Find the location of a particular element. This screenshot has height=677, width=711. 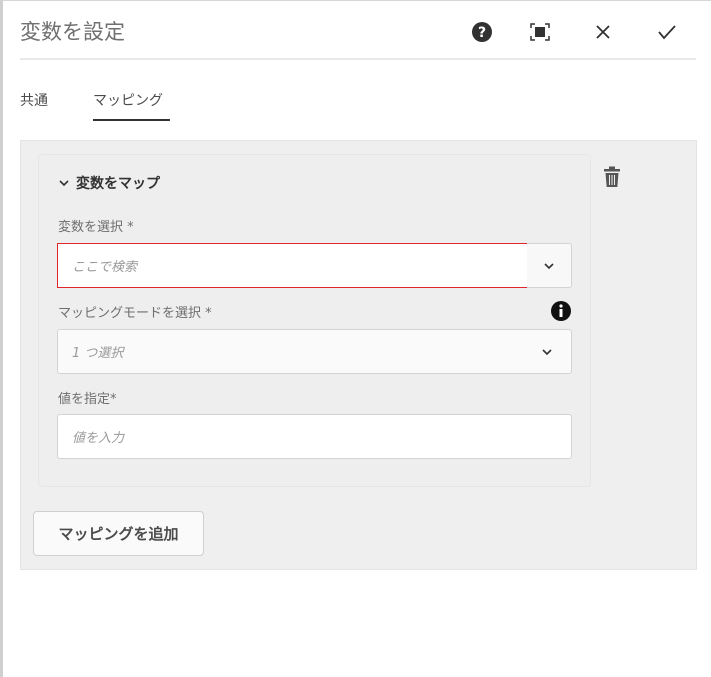

mapping-mode-value: 1 つ選択 is located at coordinates (98, 353).